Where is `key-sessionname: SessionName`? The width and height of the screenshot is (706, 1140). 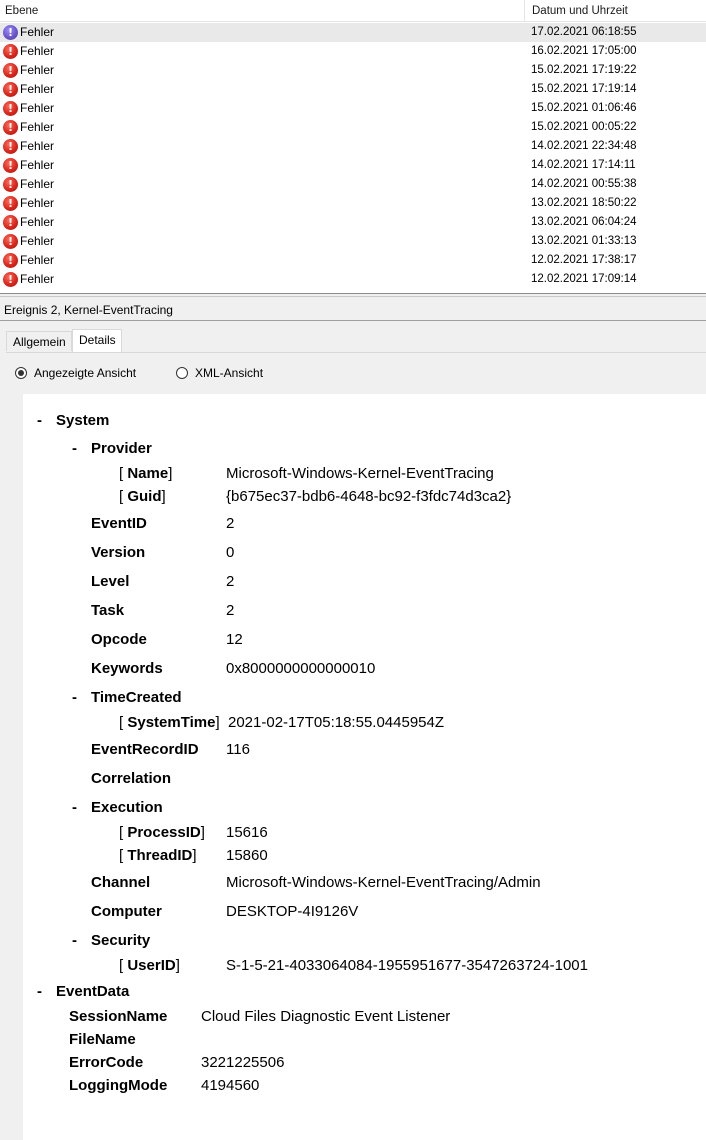 key-sessionname: SessionName is located at coordinates (118, 1016).